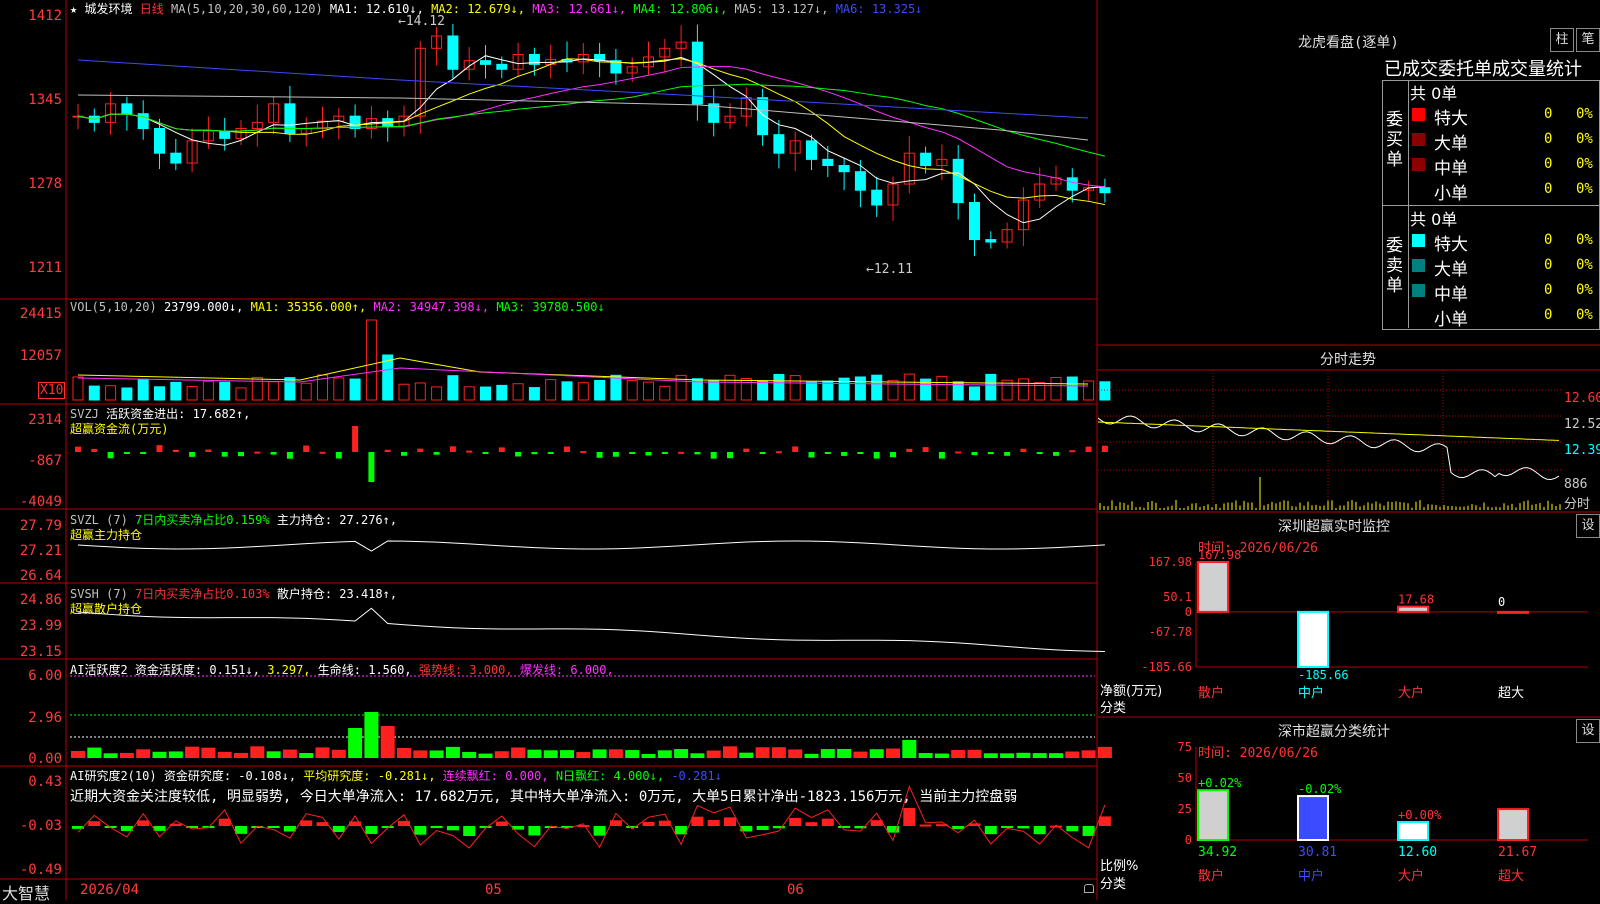 Image resolution: width=1600 pixels, height=904 pixels. I want to click on monitor-category: 散户, so click(1211, 693).